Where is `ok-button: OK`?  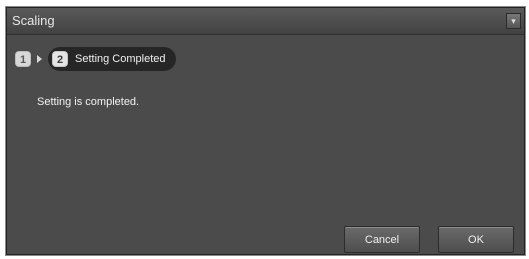
ok-button: OK is located at coordinates (476, 239).